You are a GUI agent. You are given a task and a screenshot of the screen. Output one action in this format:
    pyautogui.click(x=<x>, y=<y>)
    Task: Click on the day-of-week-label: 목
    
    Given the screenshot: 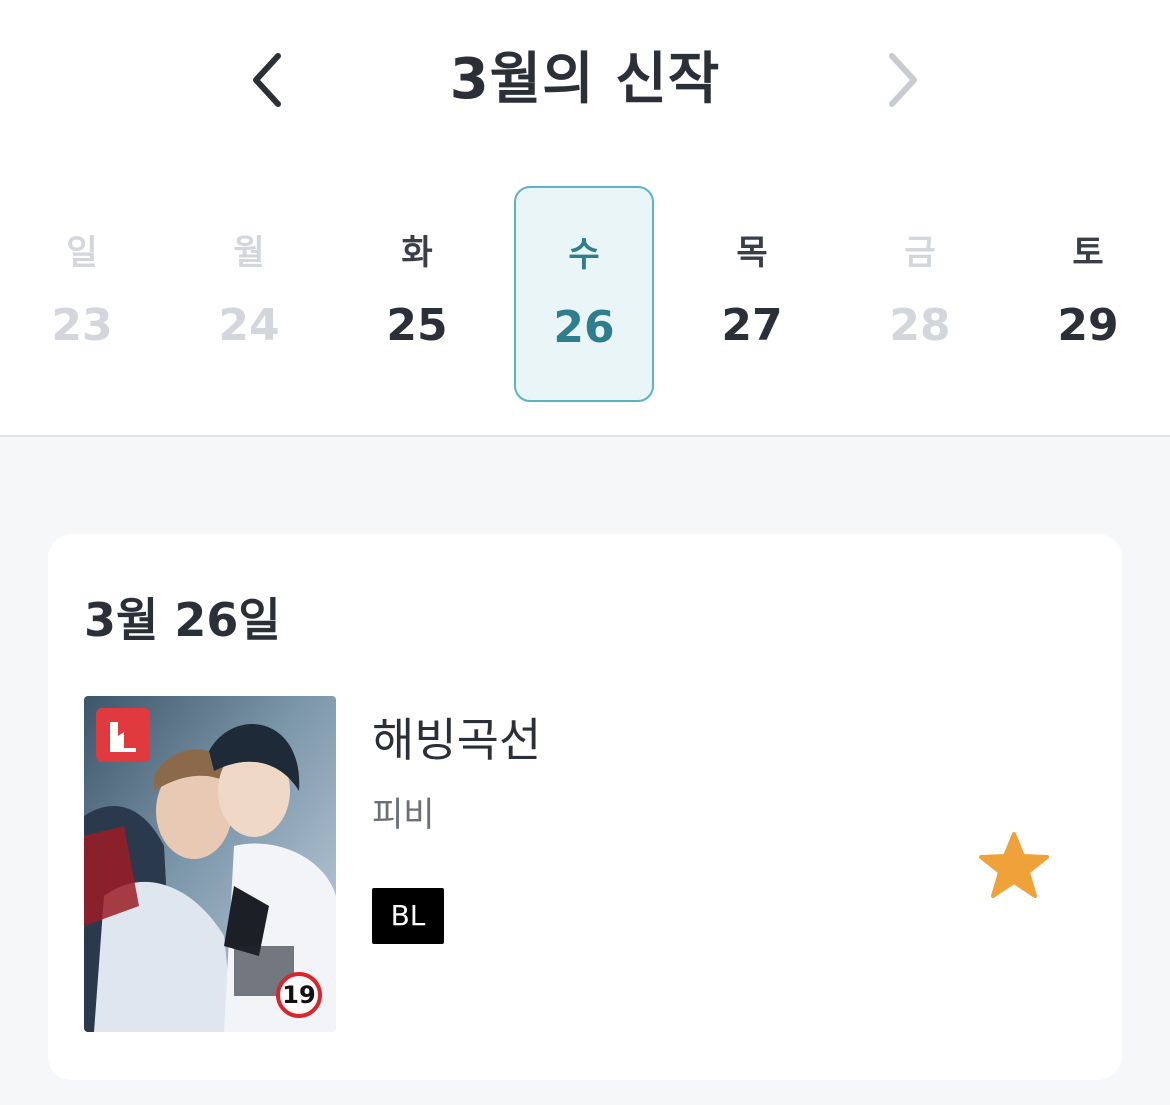 What is the action you would take?
    pyautogui.click(x=752, y=253)
    